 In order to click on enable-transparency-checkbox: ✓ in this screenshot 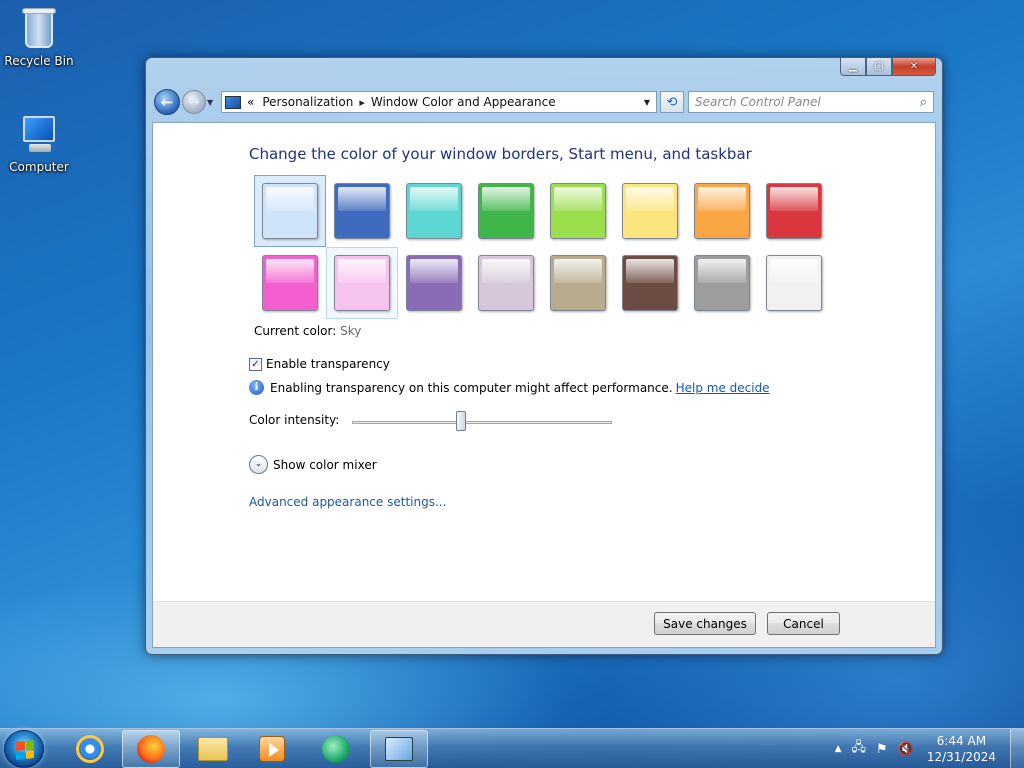, I will do `click(255, 364)`.